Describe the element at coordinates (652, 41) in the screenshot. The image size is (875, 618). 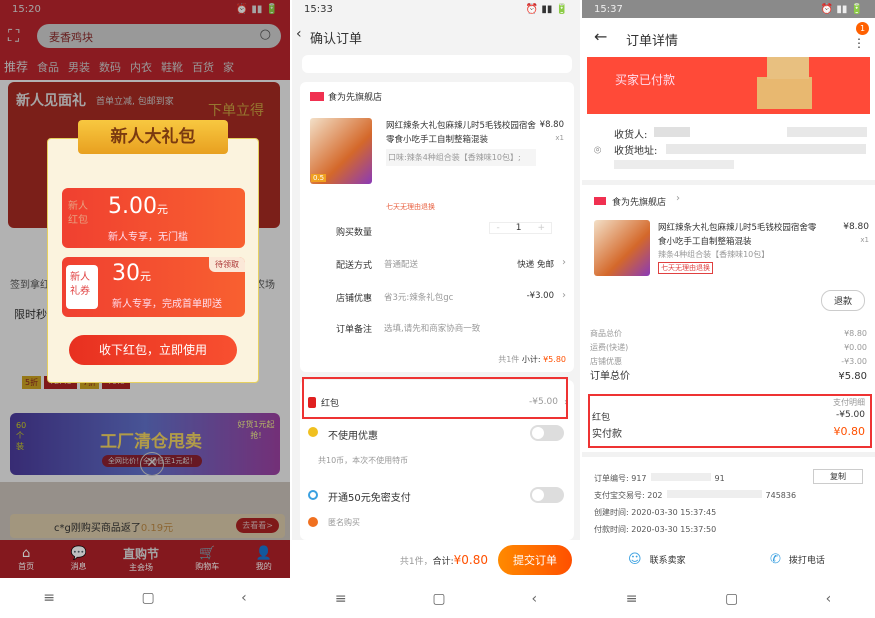
I see `page-title: 订单详情` at that location.